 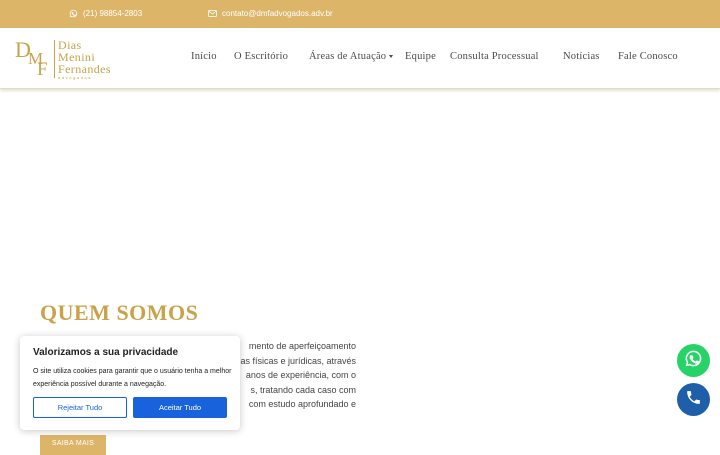 I want to click on section-title: QUEM SOMOS, so click(x=119, y=312).